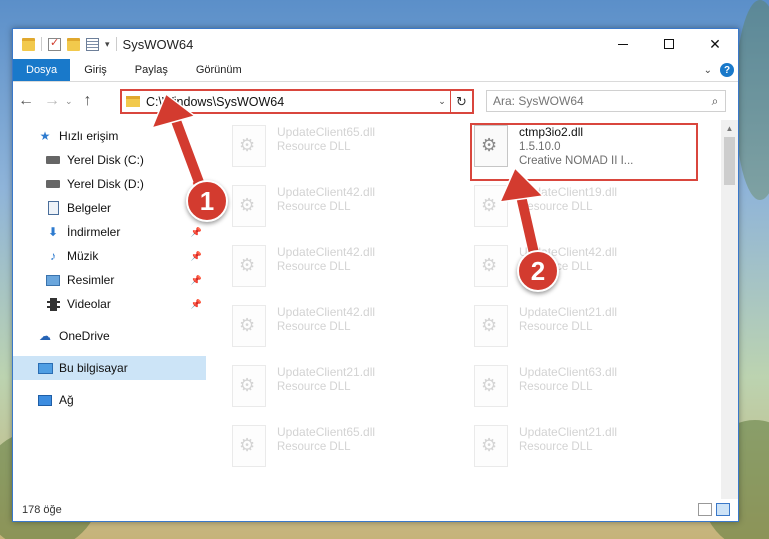  What do you see at coordinates (89, 208) in the screenshot?
I see `sidebar-item-label: Belgeler` at bounding box center [89, 208].